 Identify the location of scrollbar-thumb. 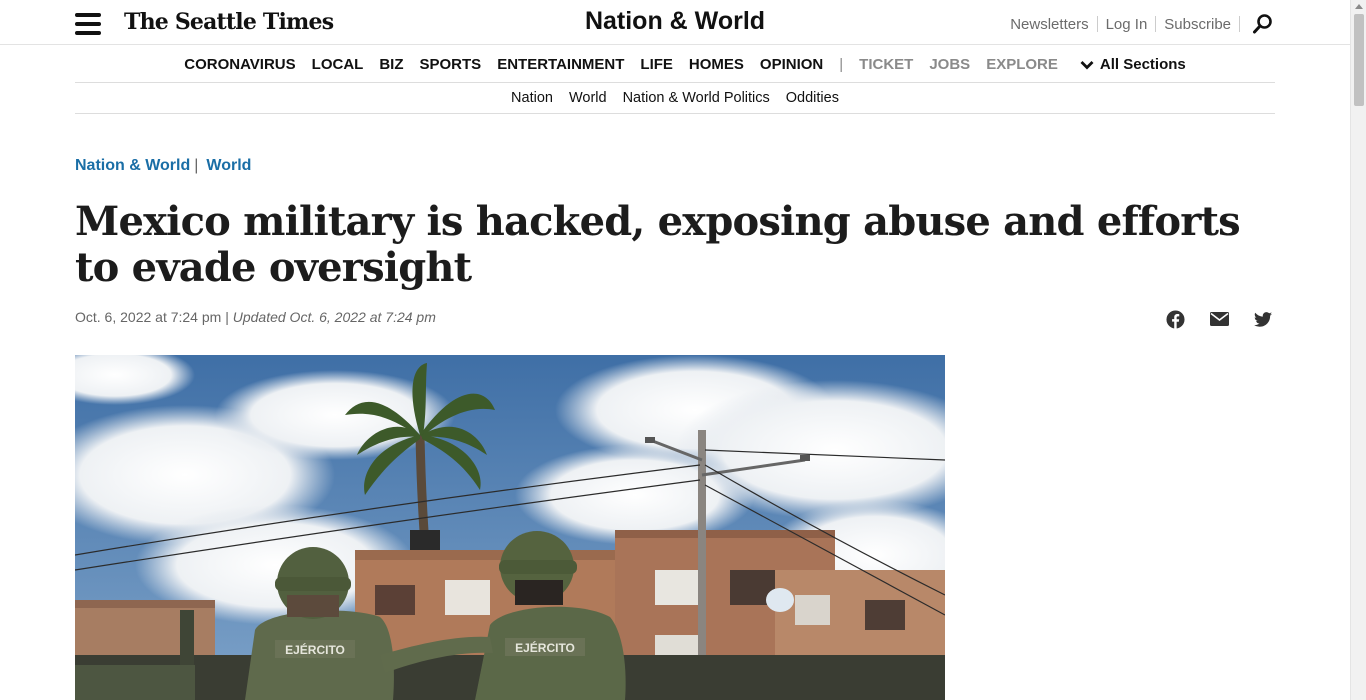
(1359, 60).